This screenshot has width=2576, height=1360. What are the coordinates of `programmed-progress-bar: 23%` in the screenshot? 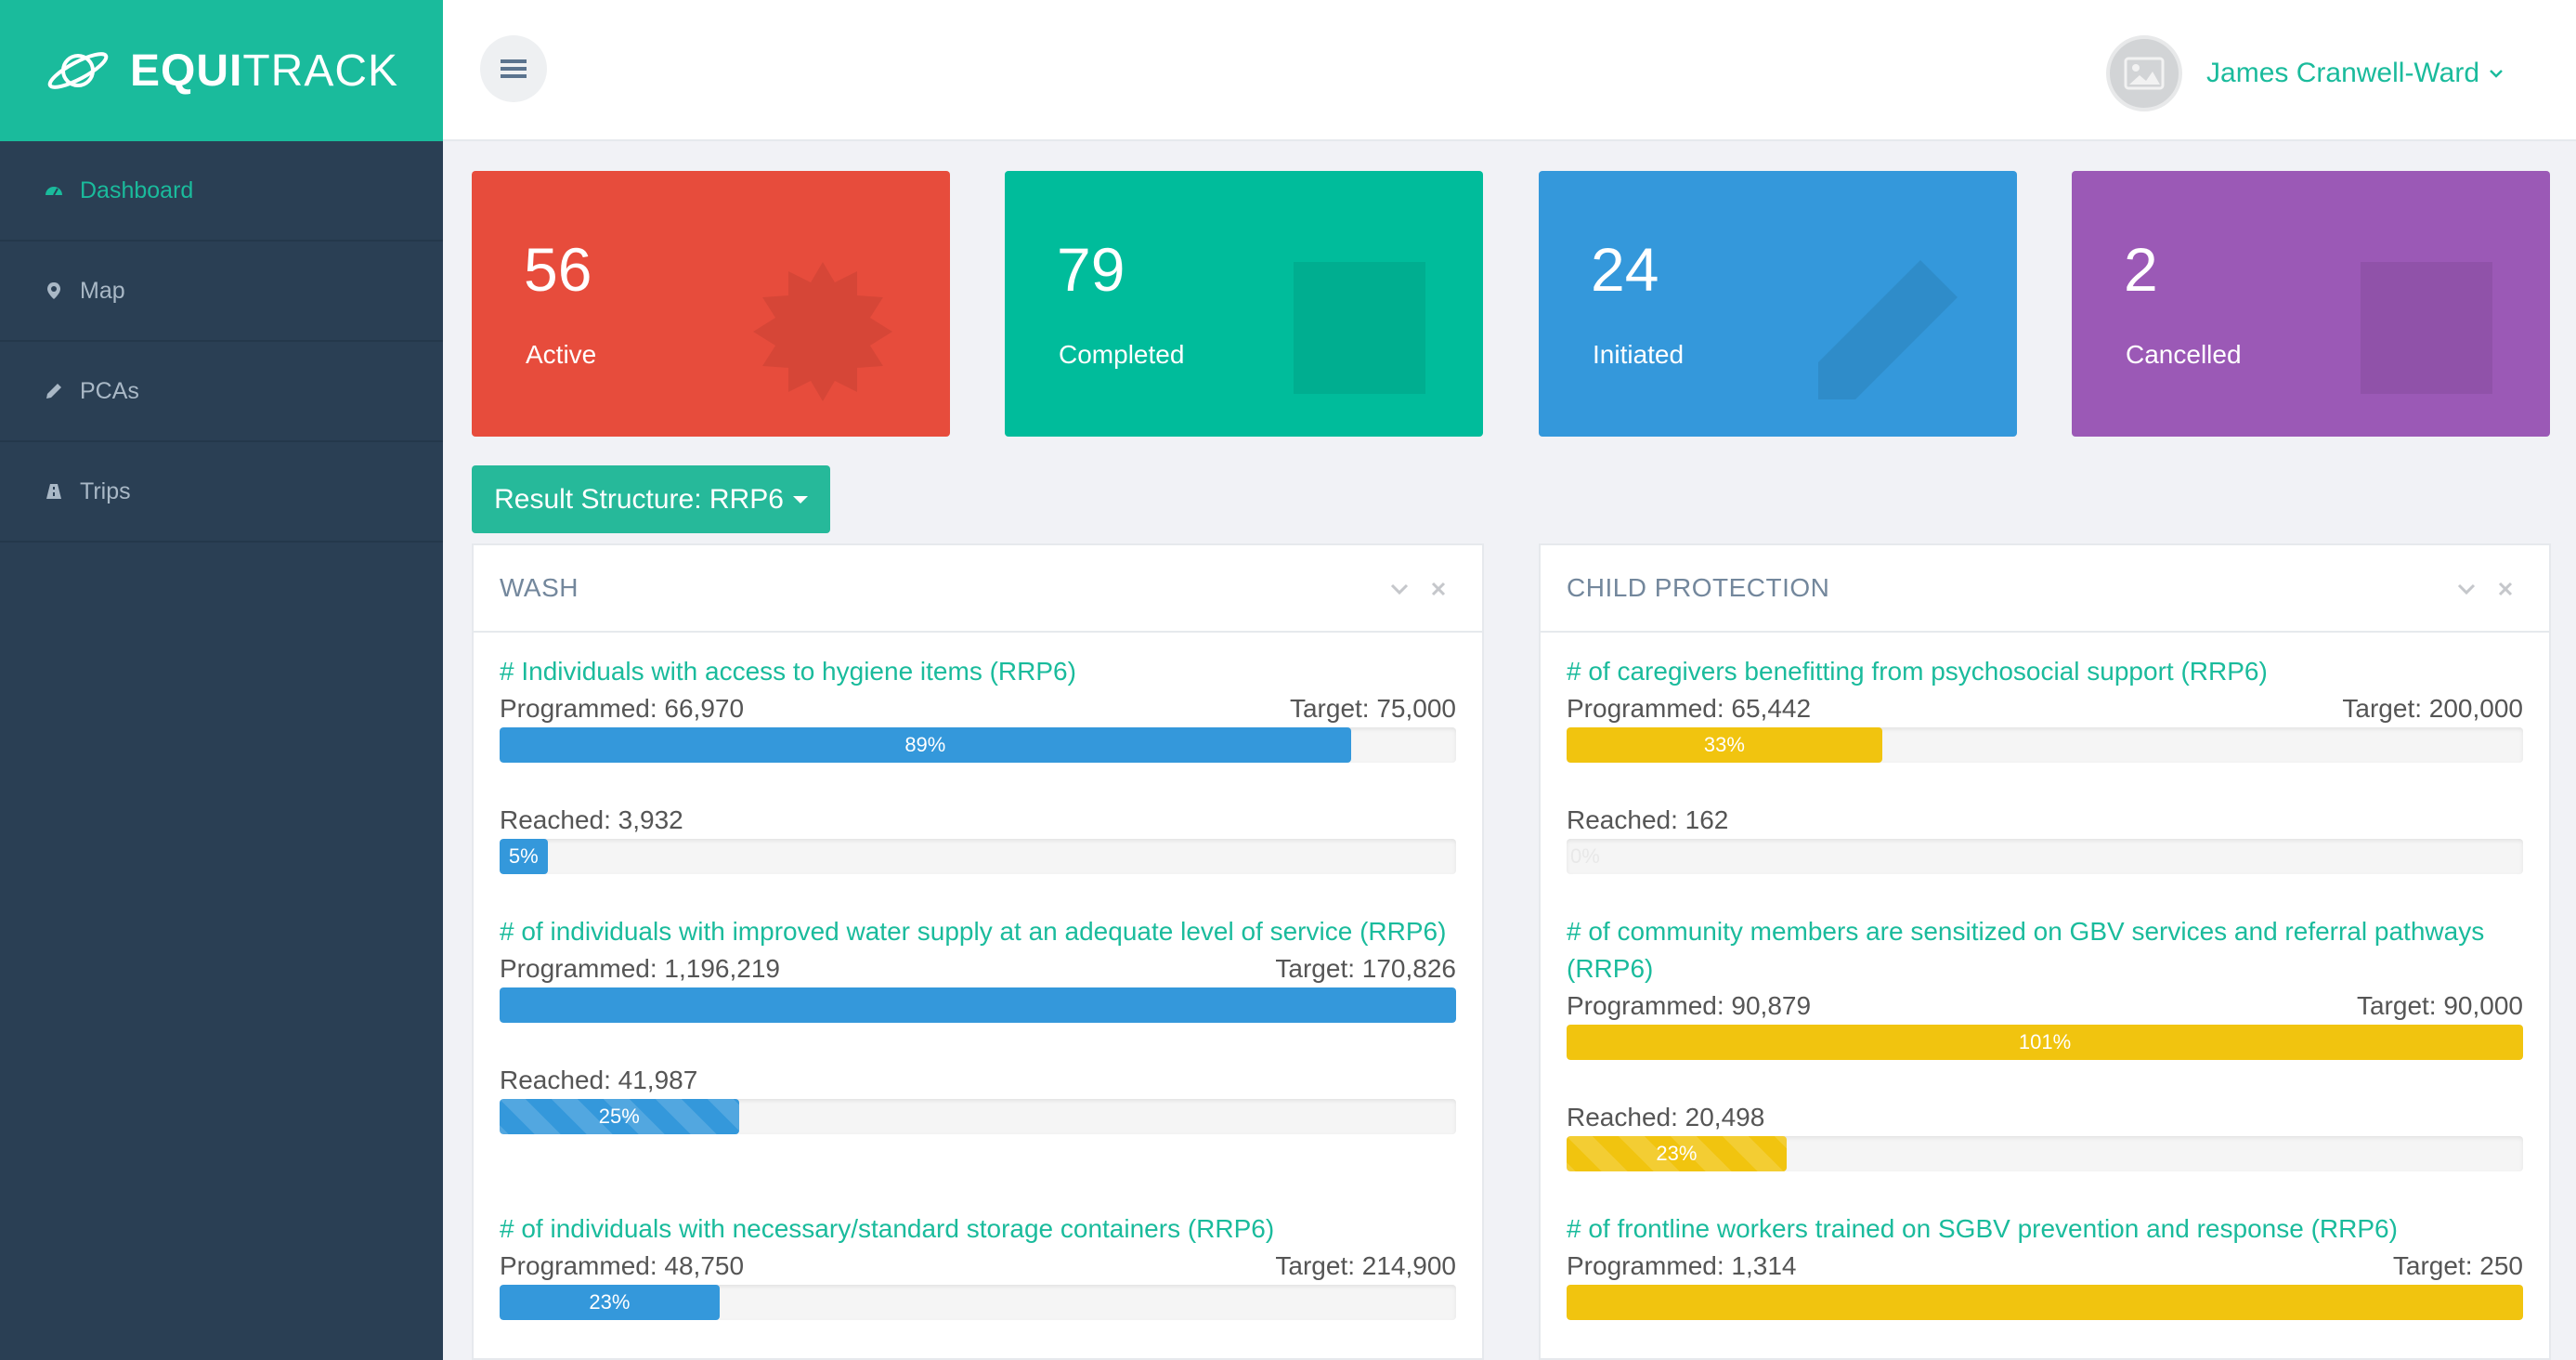 It's located at (978, 1302).